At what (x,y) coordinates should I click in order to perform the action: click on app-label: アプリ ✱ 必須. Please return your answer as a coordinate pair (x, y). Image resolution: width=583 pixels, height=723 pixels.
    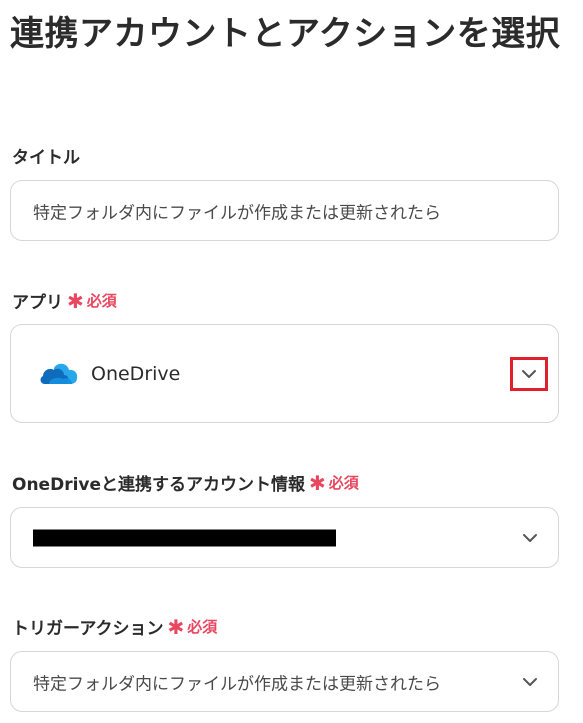
    Looking at the image, I should click on (64, 301).